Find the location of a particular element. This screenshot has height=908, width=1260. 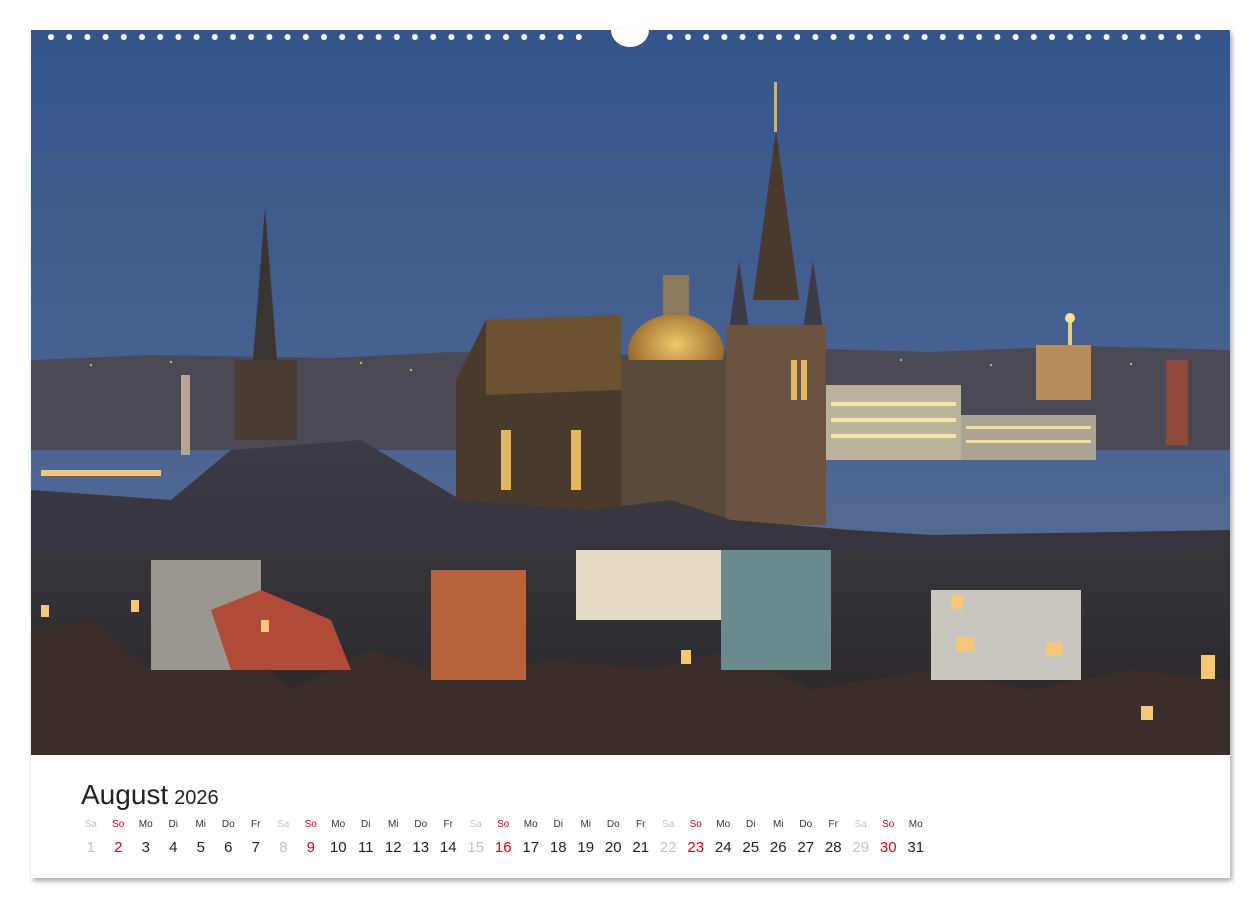

day-cell: Fr 28 is located at coordinates (834, 837).